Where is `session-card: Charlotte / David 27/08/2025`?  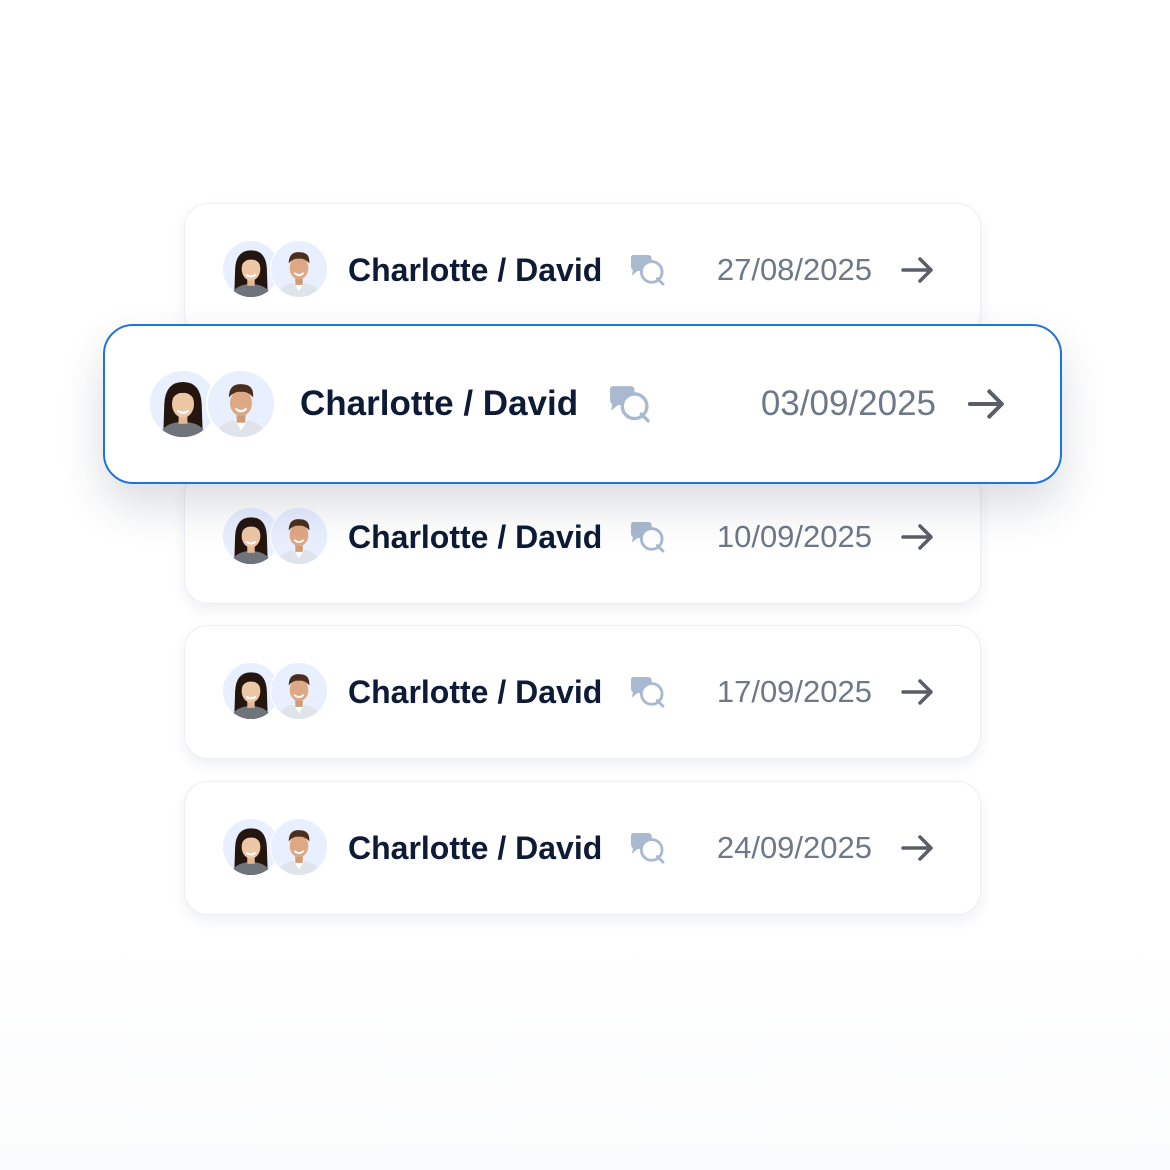 session-card: Charlotte / David 27/08/2025 is located at coordinates (582, 270).